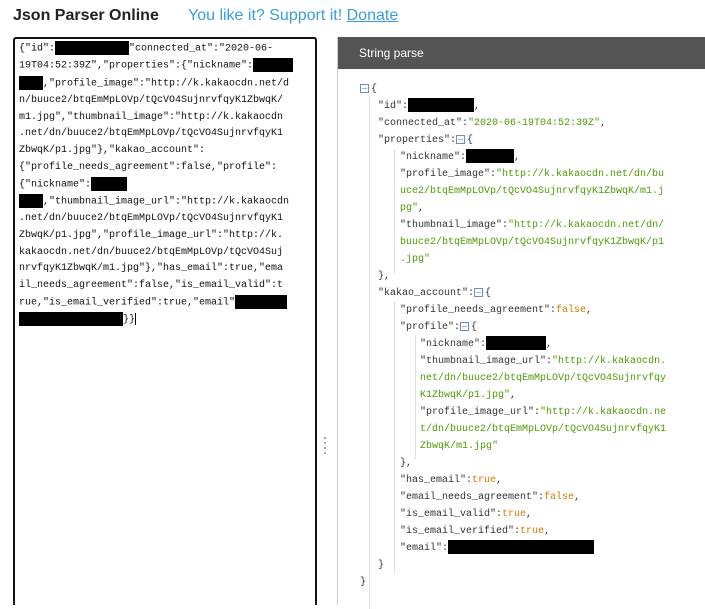  I want to click on panel-title: String parse, so click(391, 53).